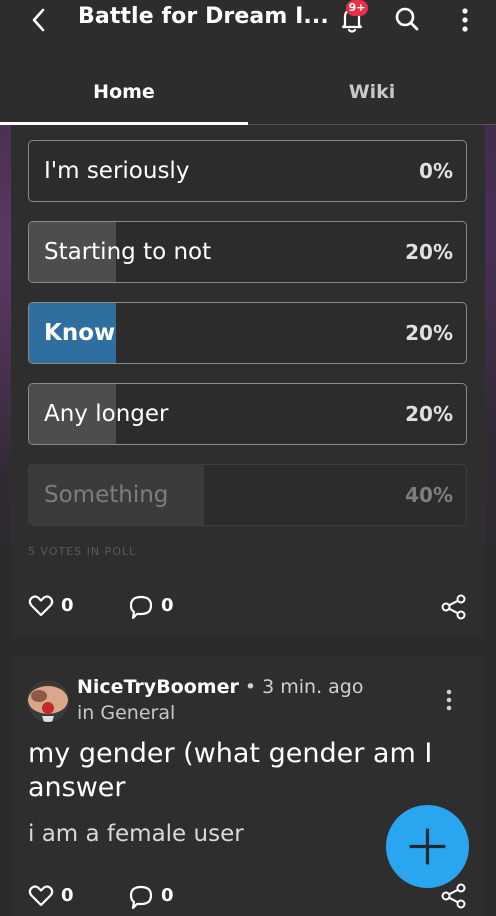 The height and width of the screenshot is (916, 496). I want to click on tab-wiki: Wiki, so click(372, 100).